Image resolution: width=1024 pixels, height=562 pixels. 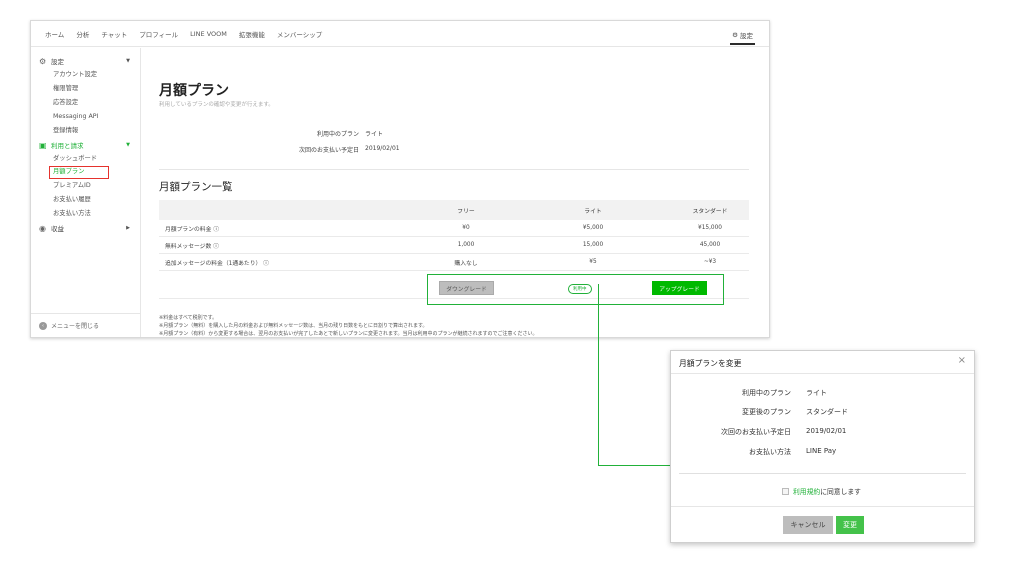 I want to click on sidebar-group-label: 利用と請求, so click(x=67, y=146).